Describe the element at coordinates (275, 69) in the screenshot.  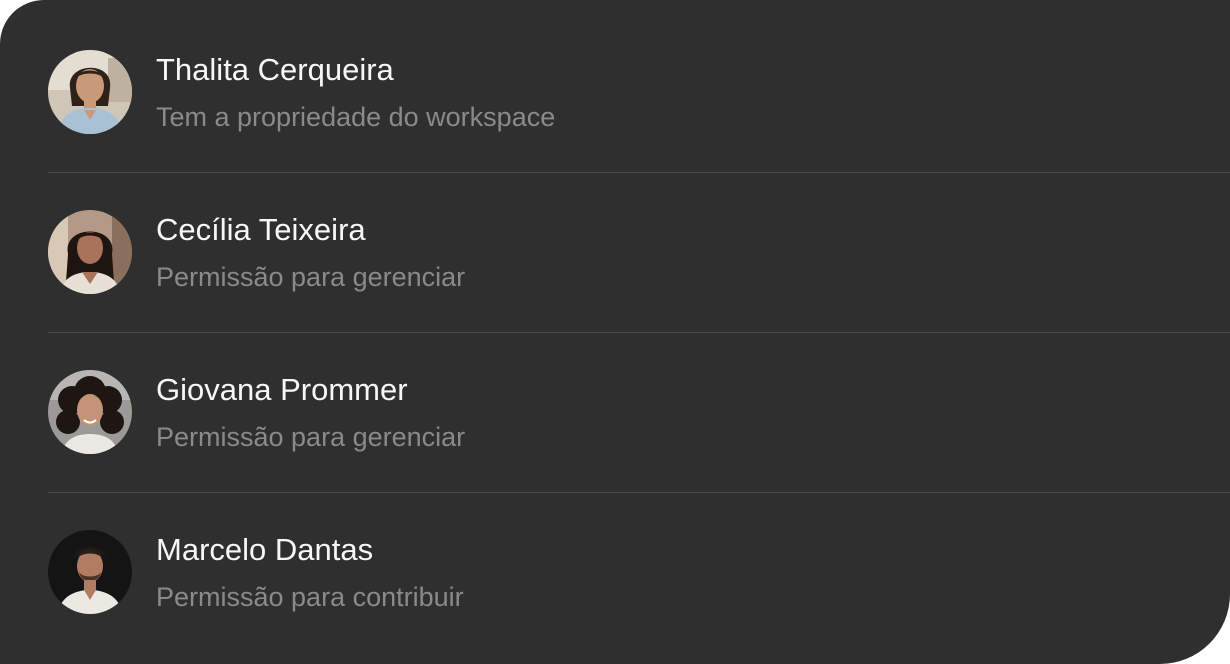
I see `member-name: Thalita Cerqueira` at that location.